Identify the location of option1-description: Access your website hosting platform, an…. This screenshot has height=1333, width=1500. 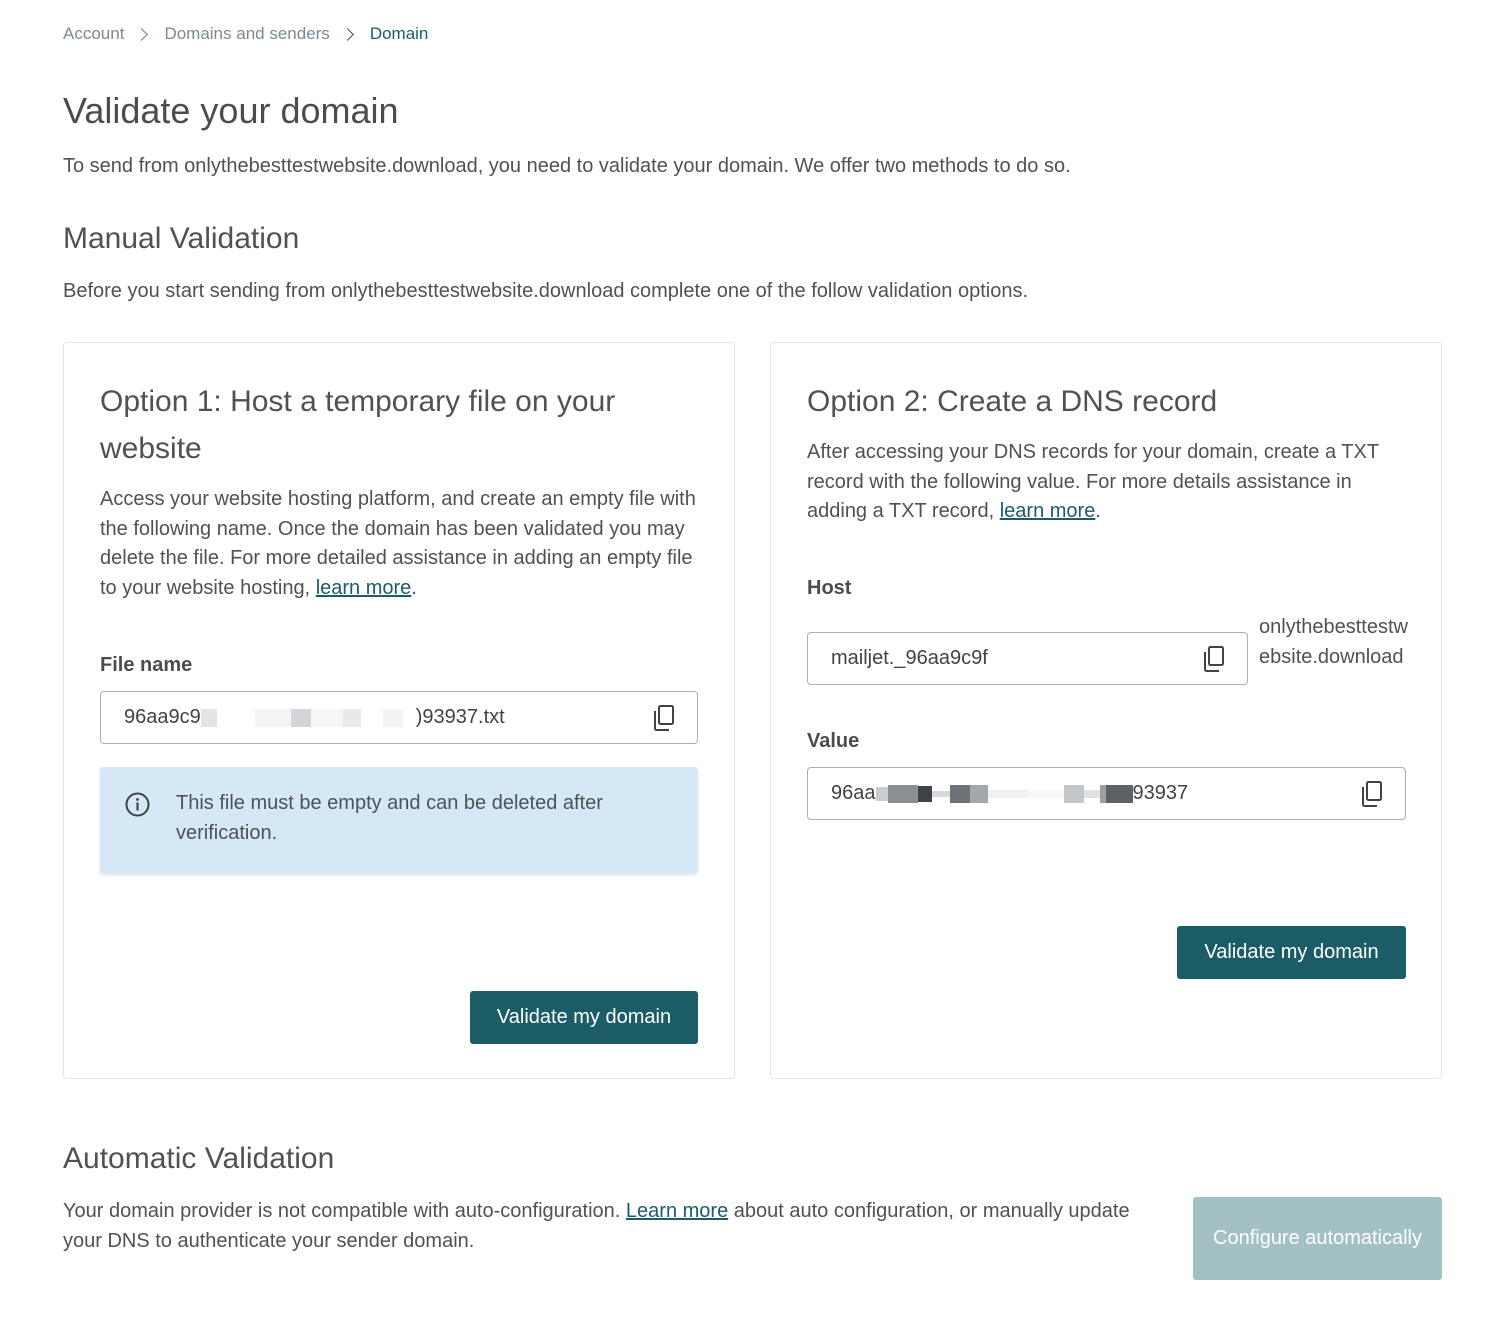
(402, 544).